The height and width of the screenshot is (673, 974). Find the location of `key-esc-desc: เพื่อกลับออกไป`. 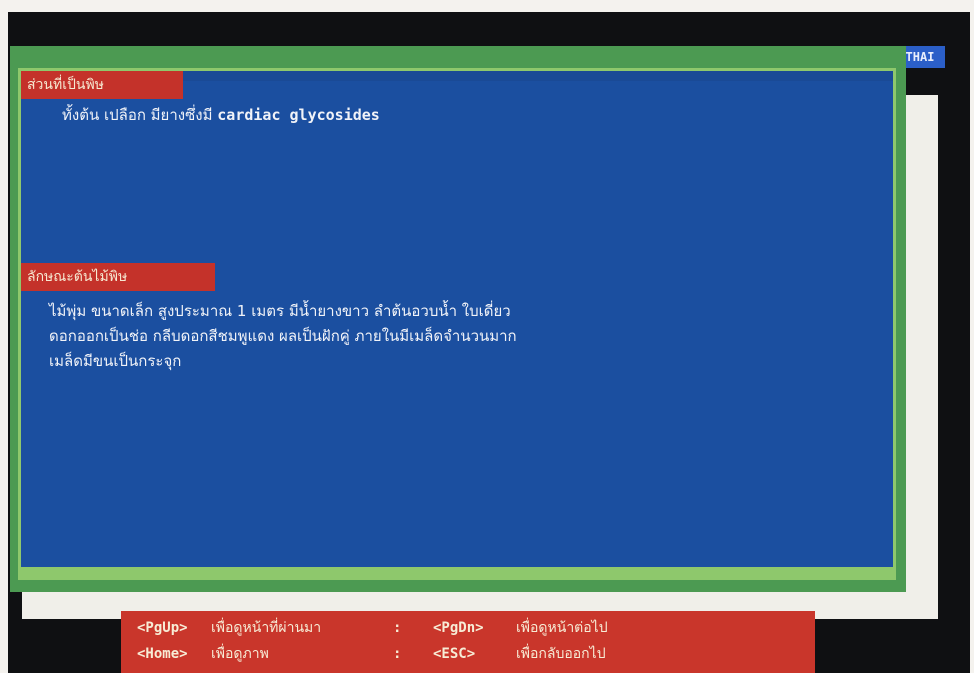

key-esc-desc: เพื่อกลับออกไป is located at coordinates (561, 654).